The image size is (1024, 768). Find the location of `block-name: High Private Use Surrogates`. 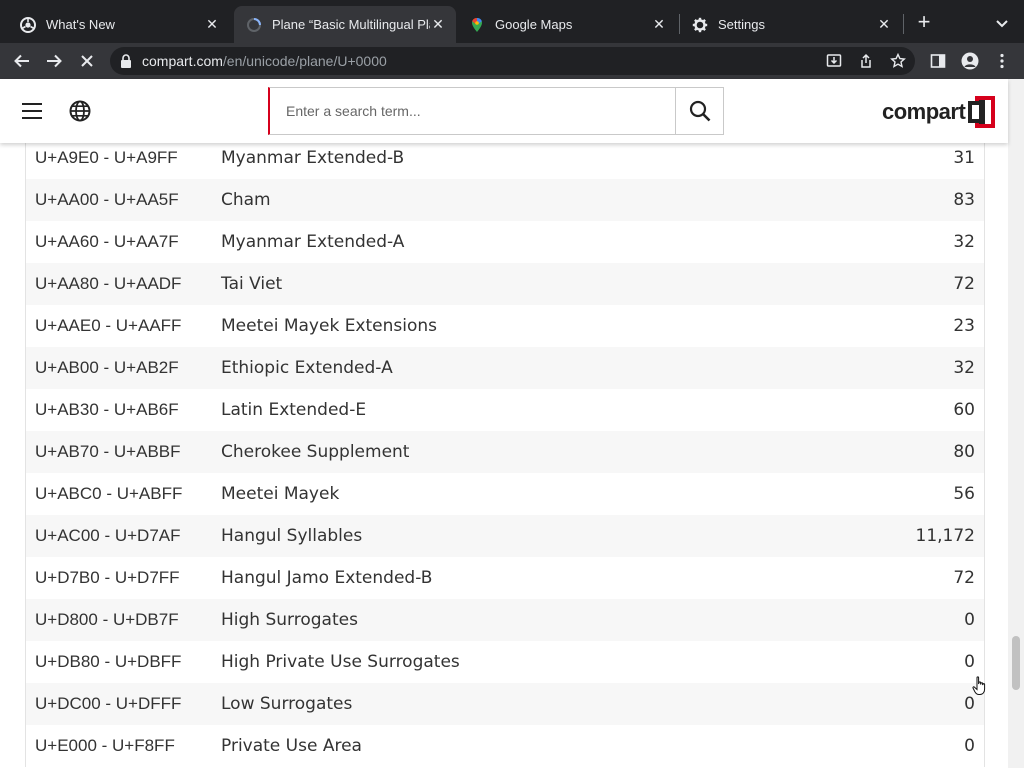

block-name: High Private Use Surrogates is located at coordinates (532, 662).